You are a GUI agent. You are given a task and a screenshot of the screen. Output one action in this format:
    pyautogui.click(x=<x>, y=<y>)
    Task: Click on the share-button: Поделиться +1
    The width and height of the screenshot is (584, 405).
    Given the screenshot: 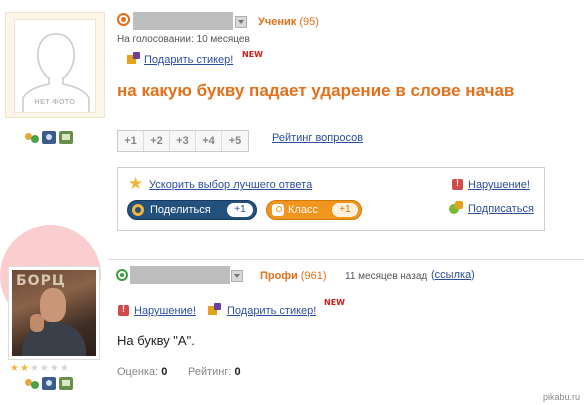 What is the action you would take?
    pyautogui.click(x=192, y=210)
    